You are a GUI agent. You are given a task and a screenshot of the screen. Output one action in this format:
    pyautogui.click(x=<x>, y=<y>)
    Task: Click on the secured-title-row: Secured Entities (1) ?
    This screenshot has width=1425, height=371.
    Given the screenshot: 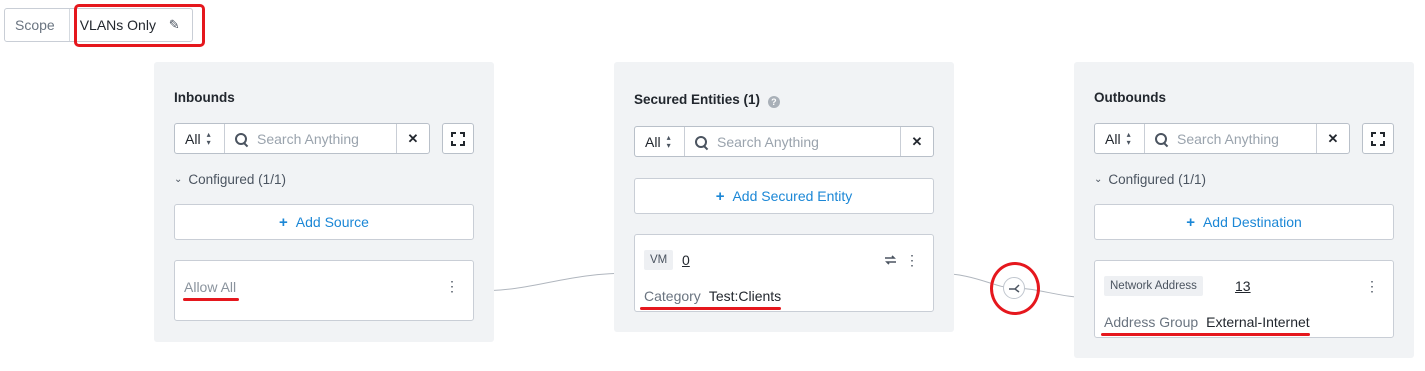 What is the action you would take?
    pyautogui.click(x=707, y=100)
    